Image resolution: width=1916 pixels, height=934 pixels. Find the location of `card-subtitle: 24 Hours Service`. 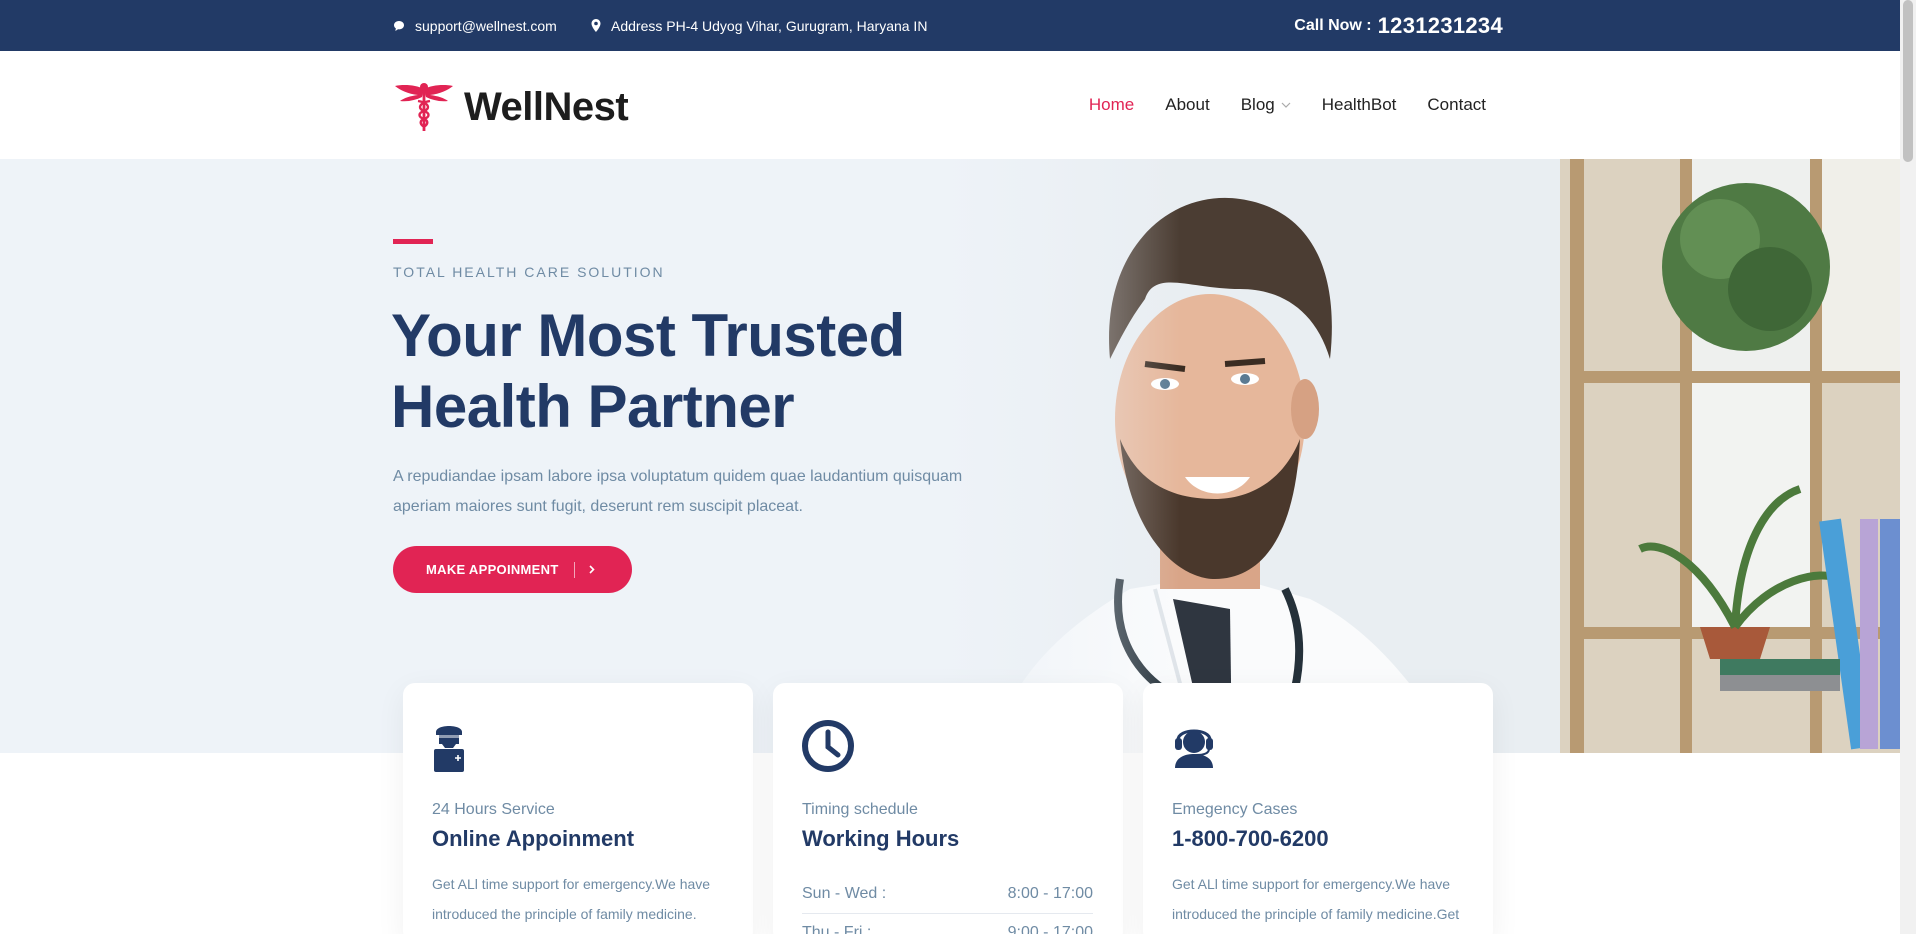

card-subtitle: 24 Hours Service is located at coordinates (493, 809).